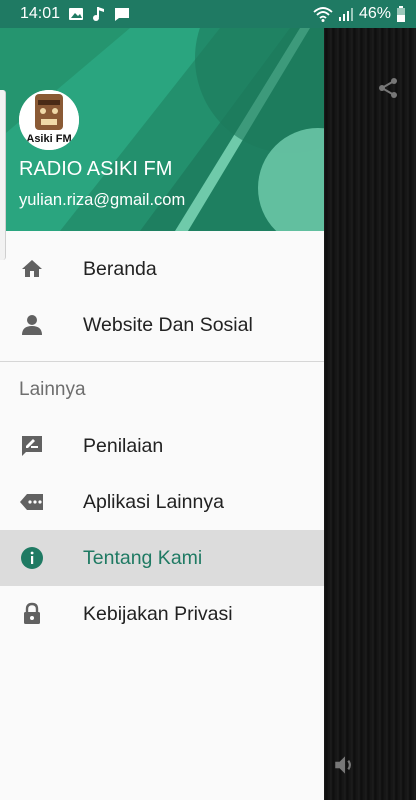 The height and width of the screenshot is (800, 416). What do you see at coordinates (122, 14) in the screenshot?
I see `message-icon` at bounding box center [122, 14].